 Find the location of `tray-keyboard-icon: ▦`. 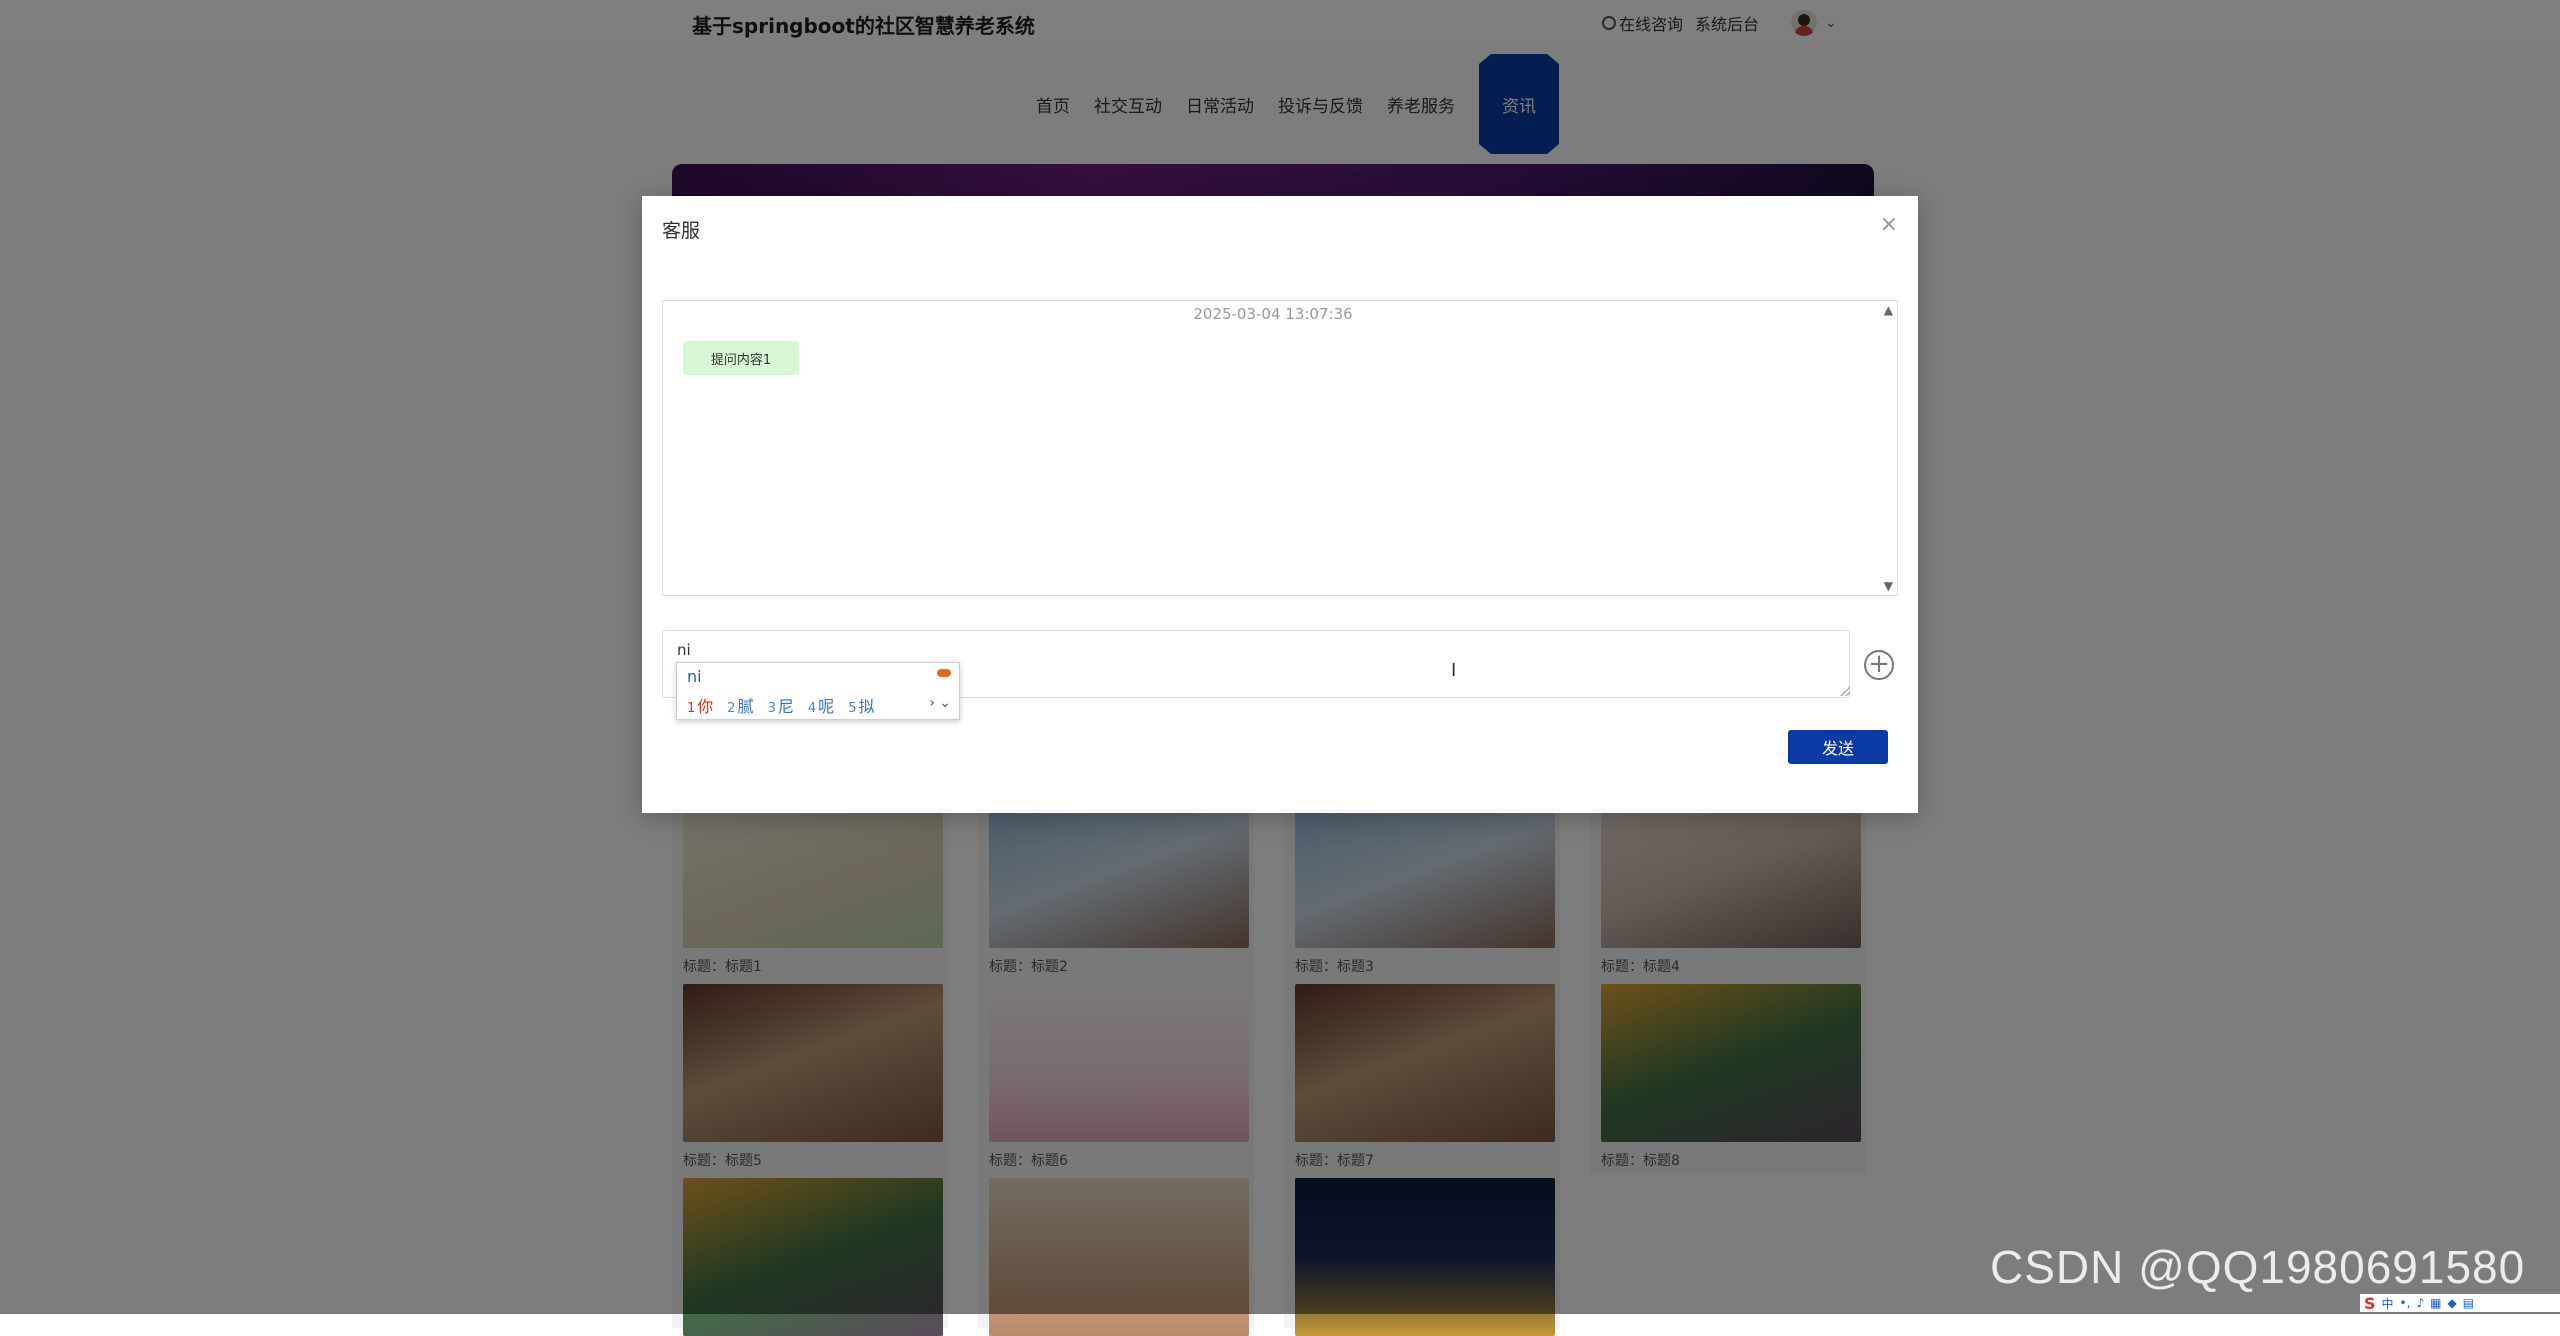

tray-keyboard-icon: ▦ is located at coordinates (2435, 1303).